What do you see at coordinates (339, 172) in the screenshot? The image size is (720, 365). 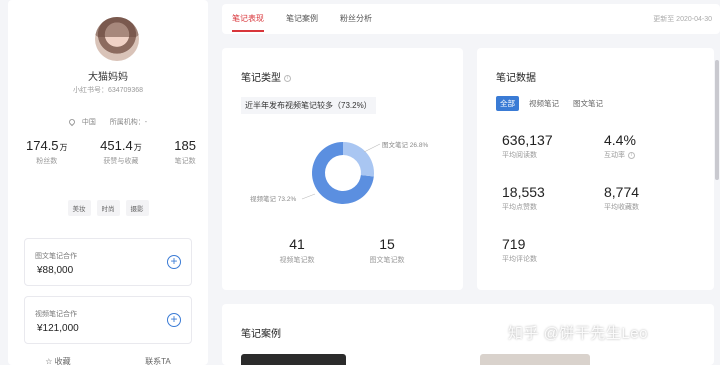 I see `note-type-donut: 图文笔记 26.8% 视频笔记 73.2%` at bounding box center [339, 172].